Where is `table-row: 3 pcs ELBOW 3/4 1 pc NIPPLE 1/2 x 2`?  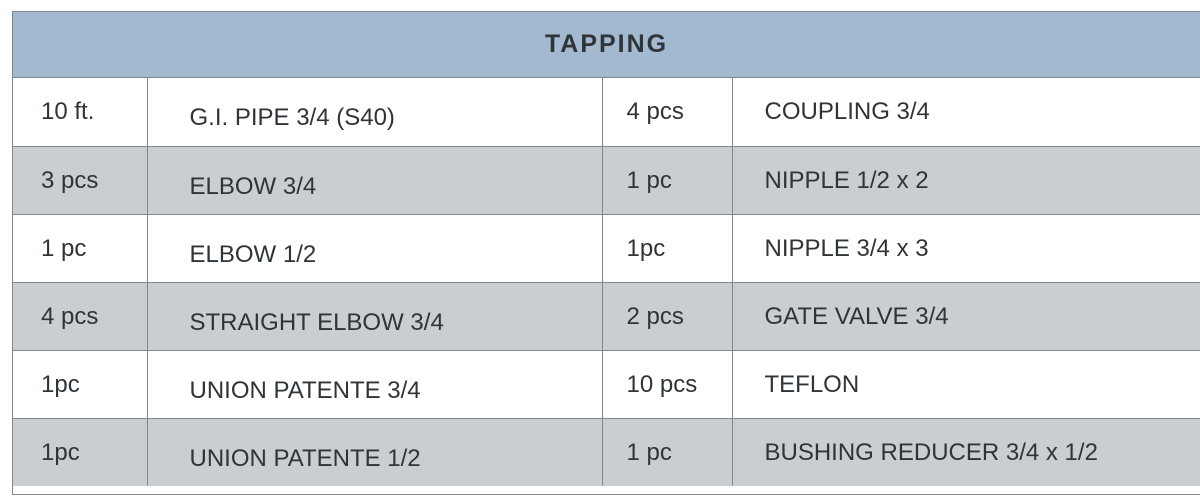 table-row: 3 pcs ELBOW 3/4 1 pc NIPPLE 1/2 x 2 is located at coordinates (606, 180).